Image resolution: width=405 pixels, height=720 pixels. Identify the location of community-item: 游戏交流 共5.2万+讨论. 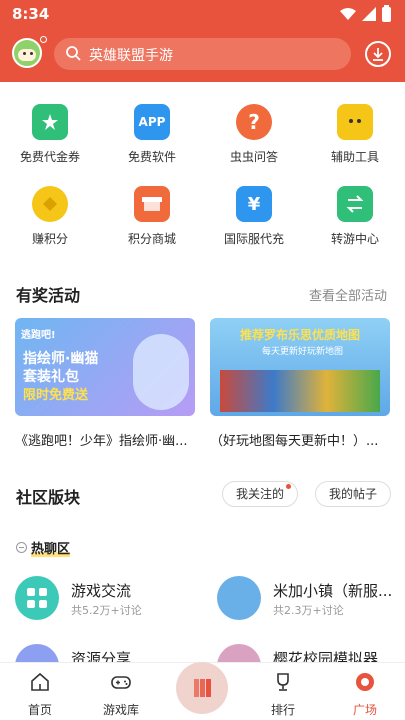
(110, 601).